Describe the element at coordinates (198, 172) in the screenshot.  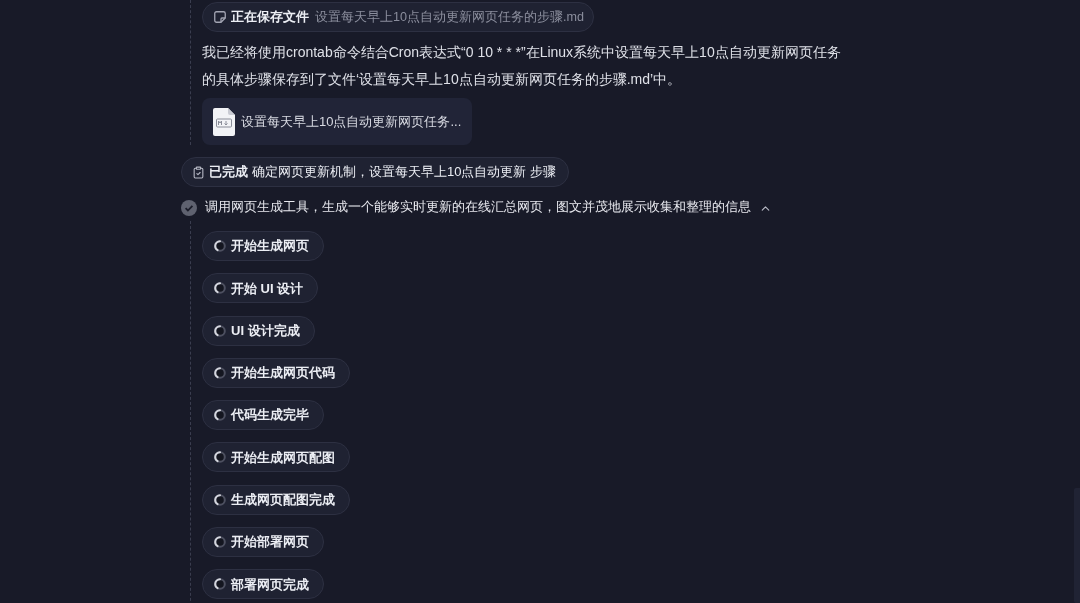
I see `clipboard-check-icon` at that location.